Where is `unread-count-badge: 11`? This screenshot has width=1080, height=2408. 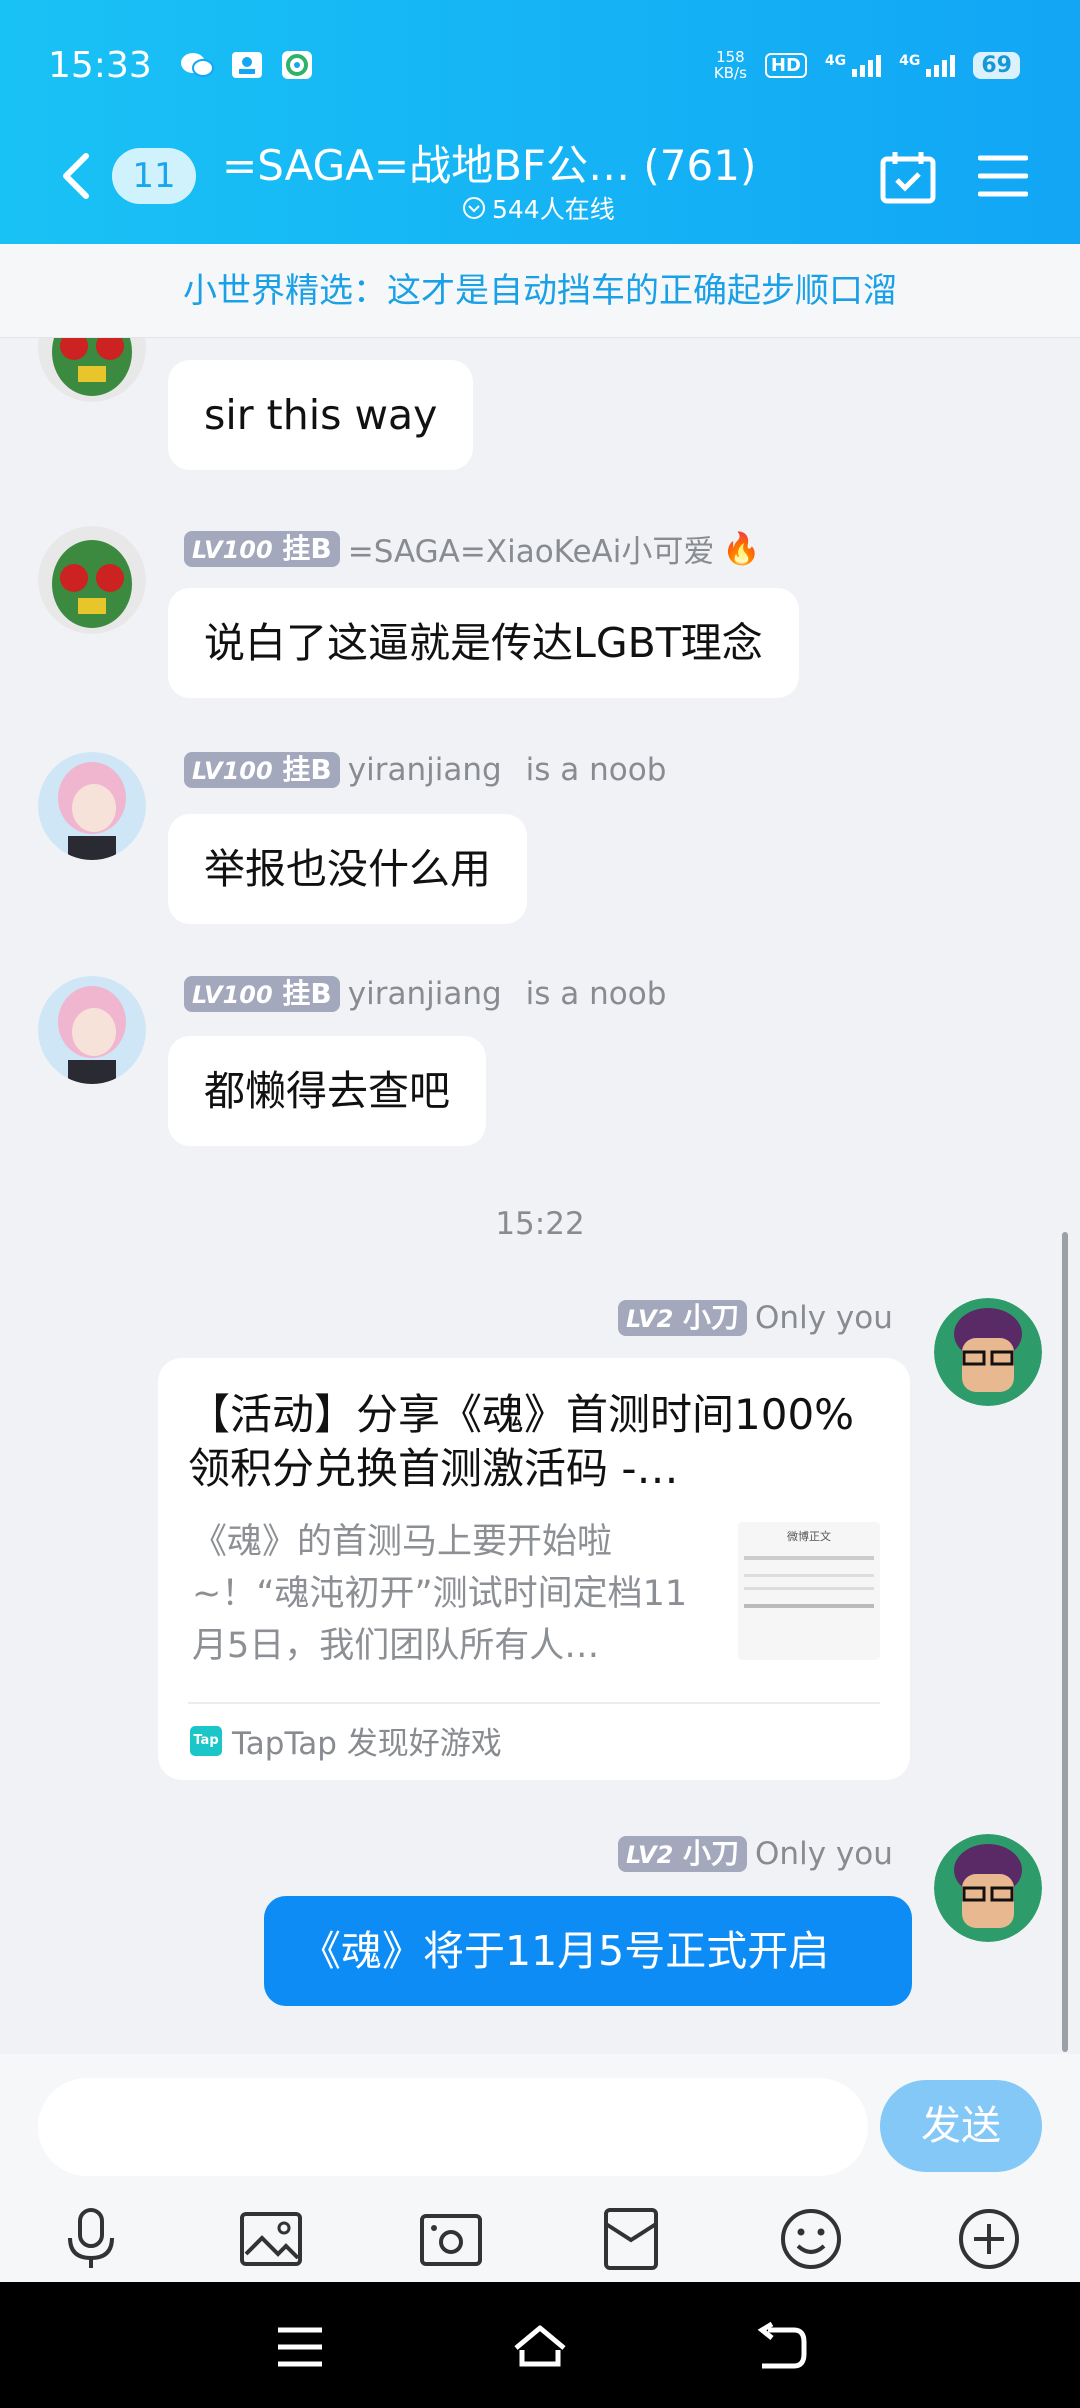
unread-count-badge: 11 is located at coordinates (154, 176).